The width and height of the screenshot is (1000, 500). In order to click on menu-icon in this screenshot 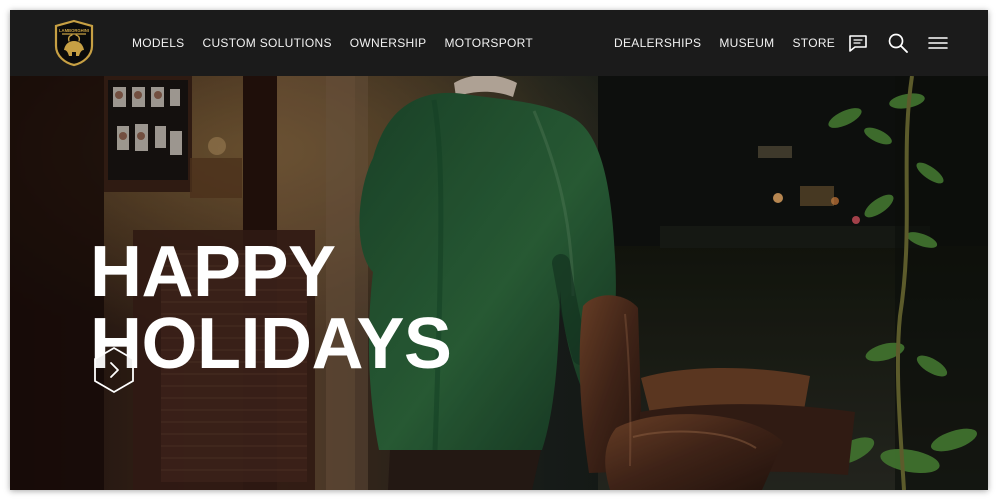, I will do `click(938, 43)`.